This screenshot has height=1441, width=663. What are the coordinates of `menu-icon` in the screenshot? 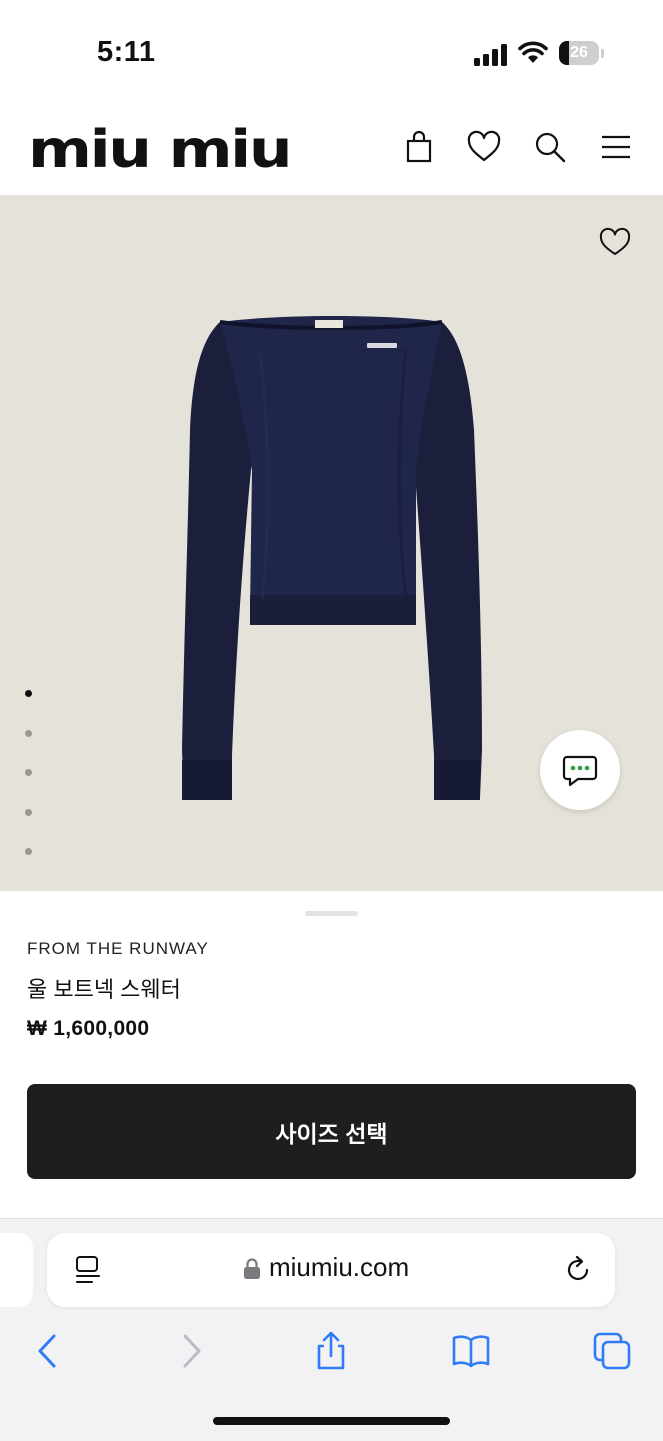 It's located at (616, 147).